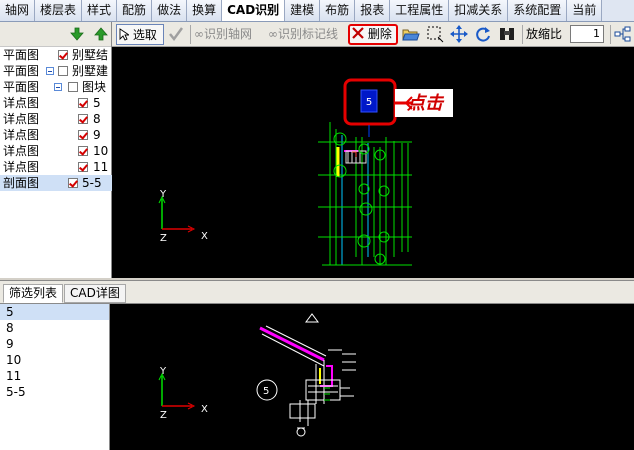 Image resolution: width=634 pixels, height=450 pixels. Describe the element at coordinates (358, 33) in the screenshot. I see `delete-x-icon` at that location.